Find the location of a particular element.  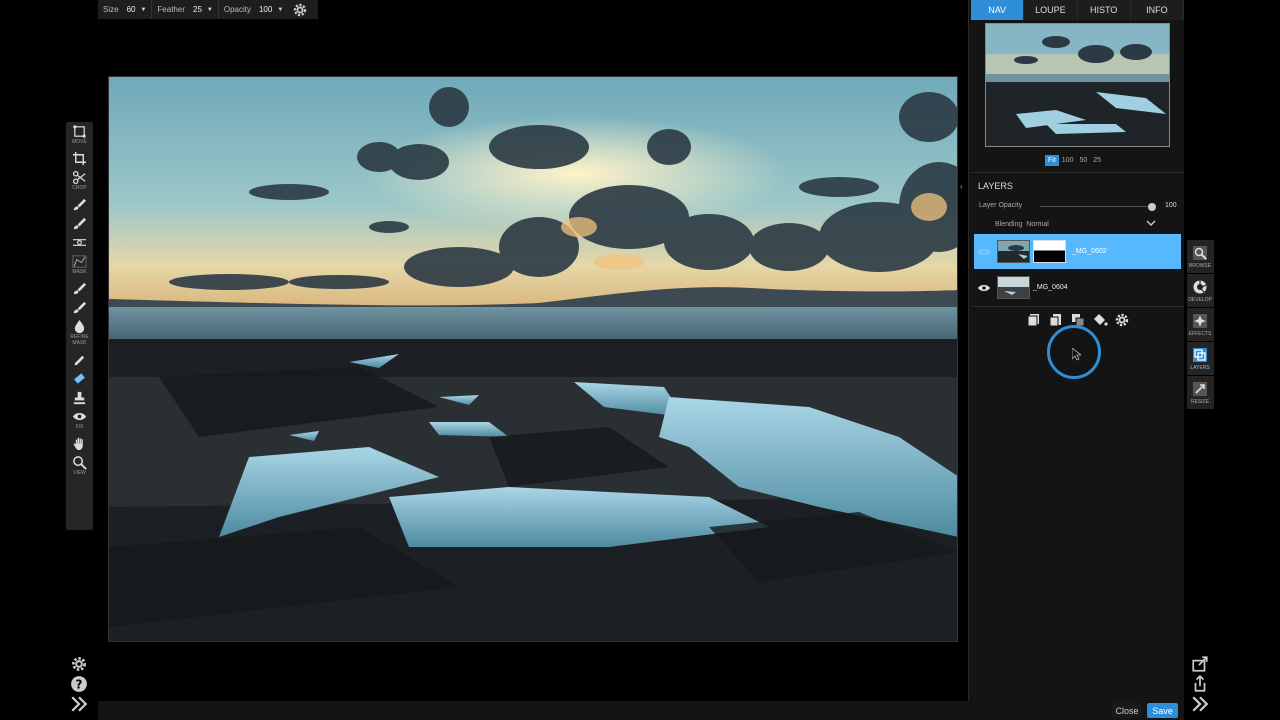

module-effects: EFFECTS is located at coordinates (1200, 324).